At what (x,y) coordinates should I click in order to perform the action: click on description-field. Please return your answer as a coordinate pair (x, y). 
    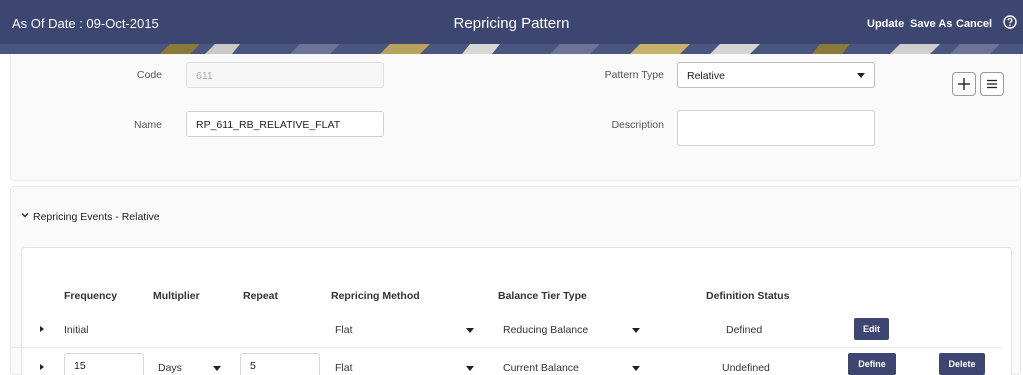
    Looking at the image, I should click on (776, 128).